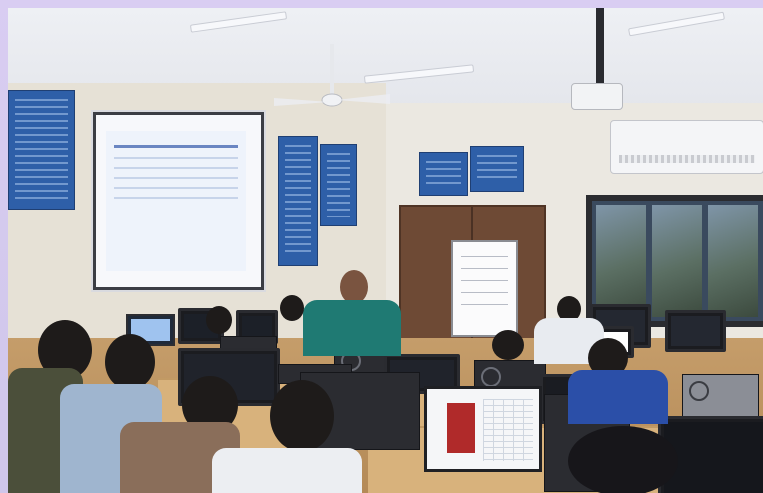  Describe the element at coordinates (597, 96) in the screenshot. I see `projector` at that location.